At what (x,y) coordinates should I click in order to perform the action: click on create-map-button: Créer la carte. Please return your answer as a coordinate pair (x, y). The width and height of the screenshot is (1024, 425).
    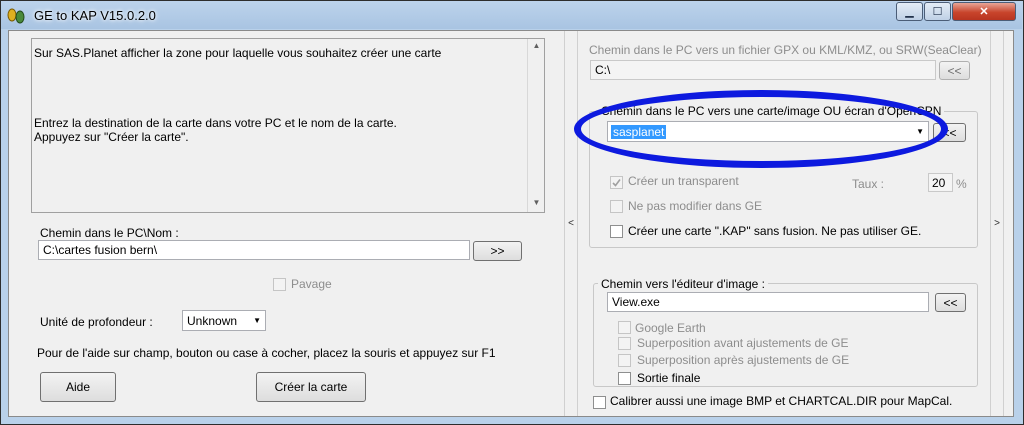
    Looking at the image, I should click on (311, 387).